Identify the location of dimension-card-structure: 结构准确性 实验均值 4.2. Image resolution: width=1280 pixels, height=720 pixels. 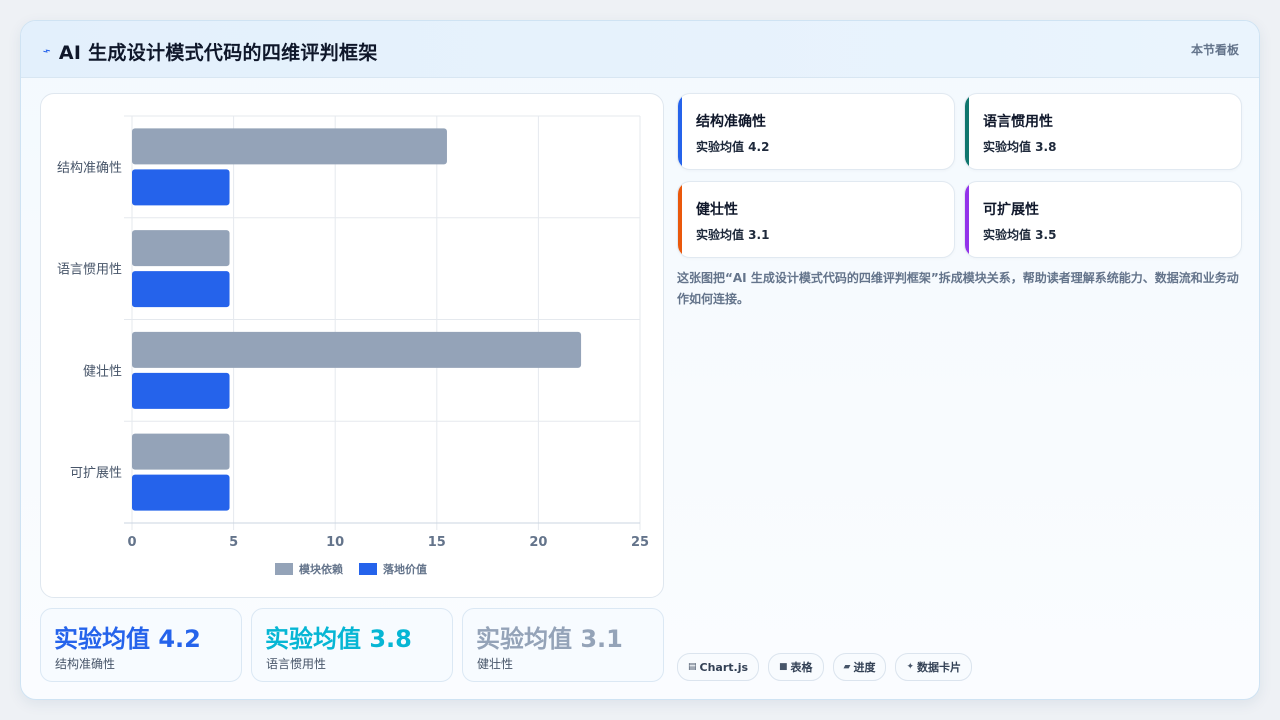
(816, 131).